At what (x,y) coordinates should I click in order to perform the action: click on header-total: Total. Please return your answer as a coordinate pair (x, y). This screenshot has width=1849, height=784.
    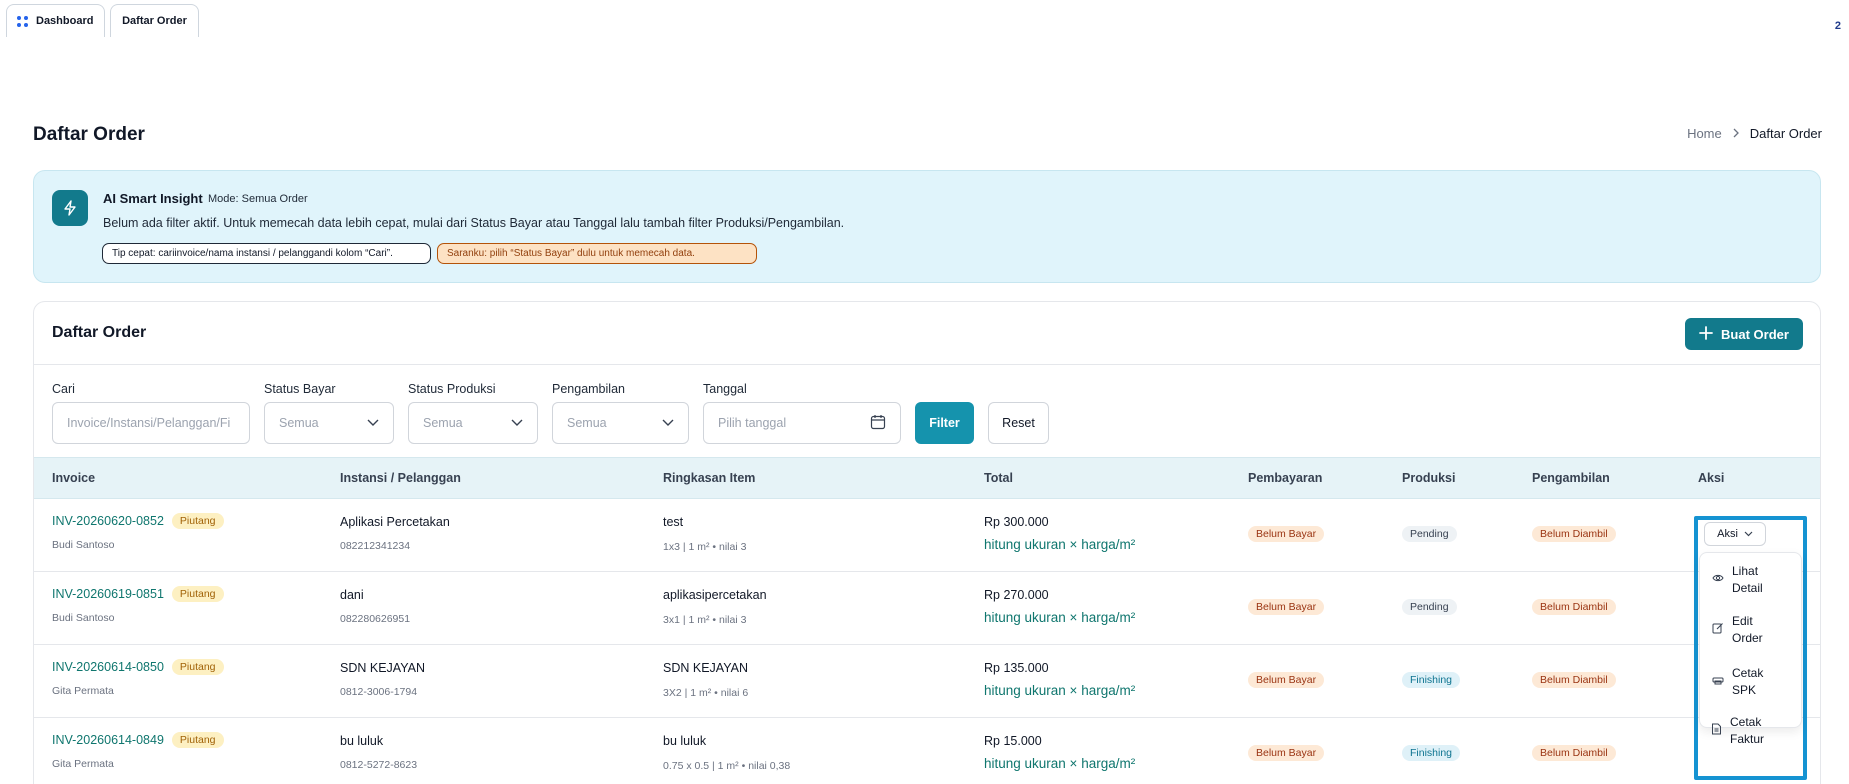
    Looking at the image, I should click on (998, 478).